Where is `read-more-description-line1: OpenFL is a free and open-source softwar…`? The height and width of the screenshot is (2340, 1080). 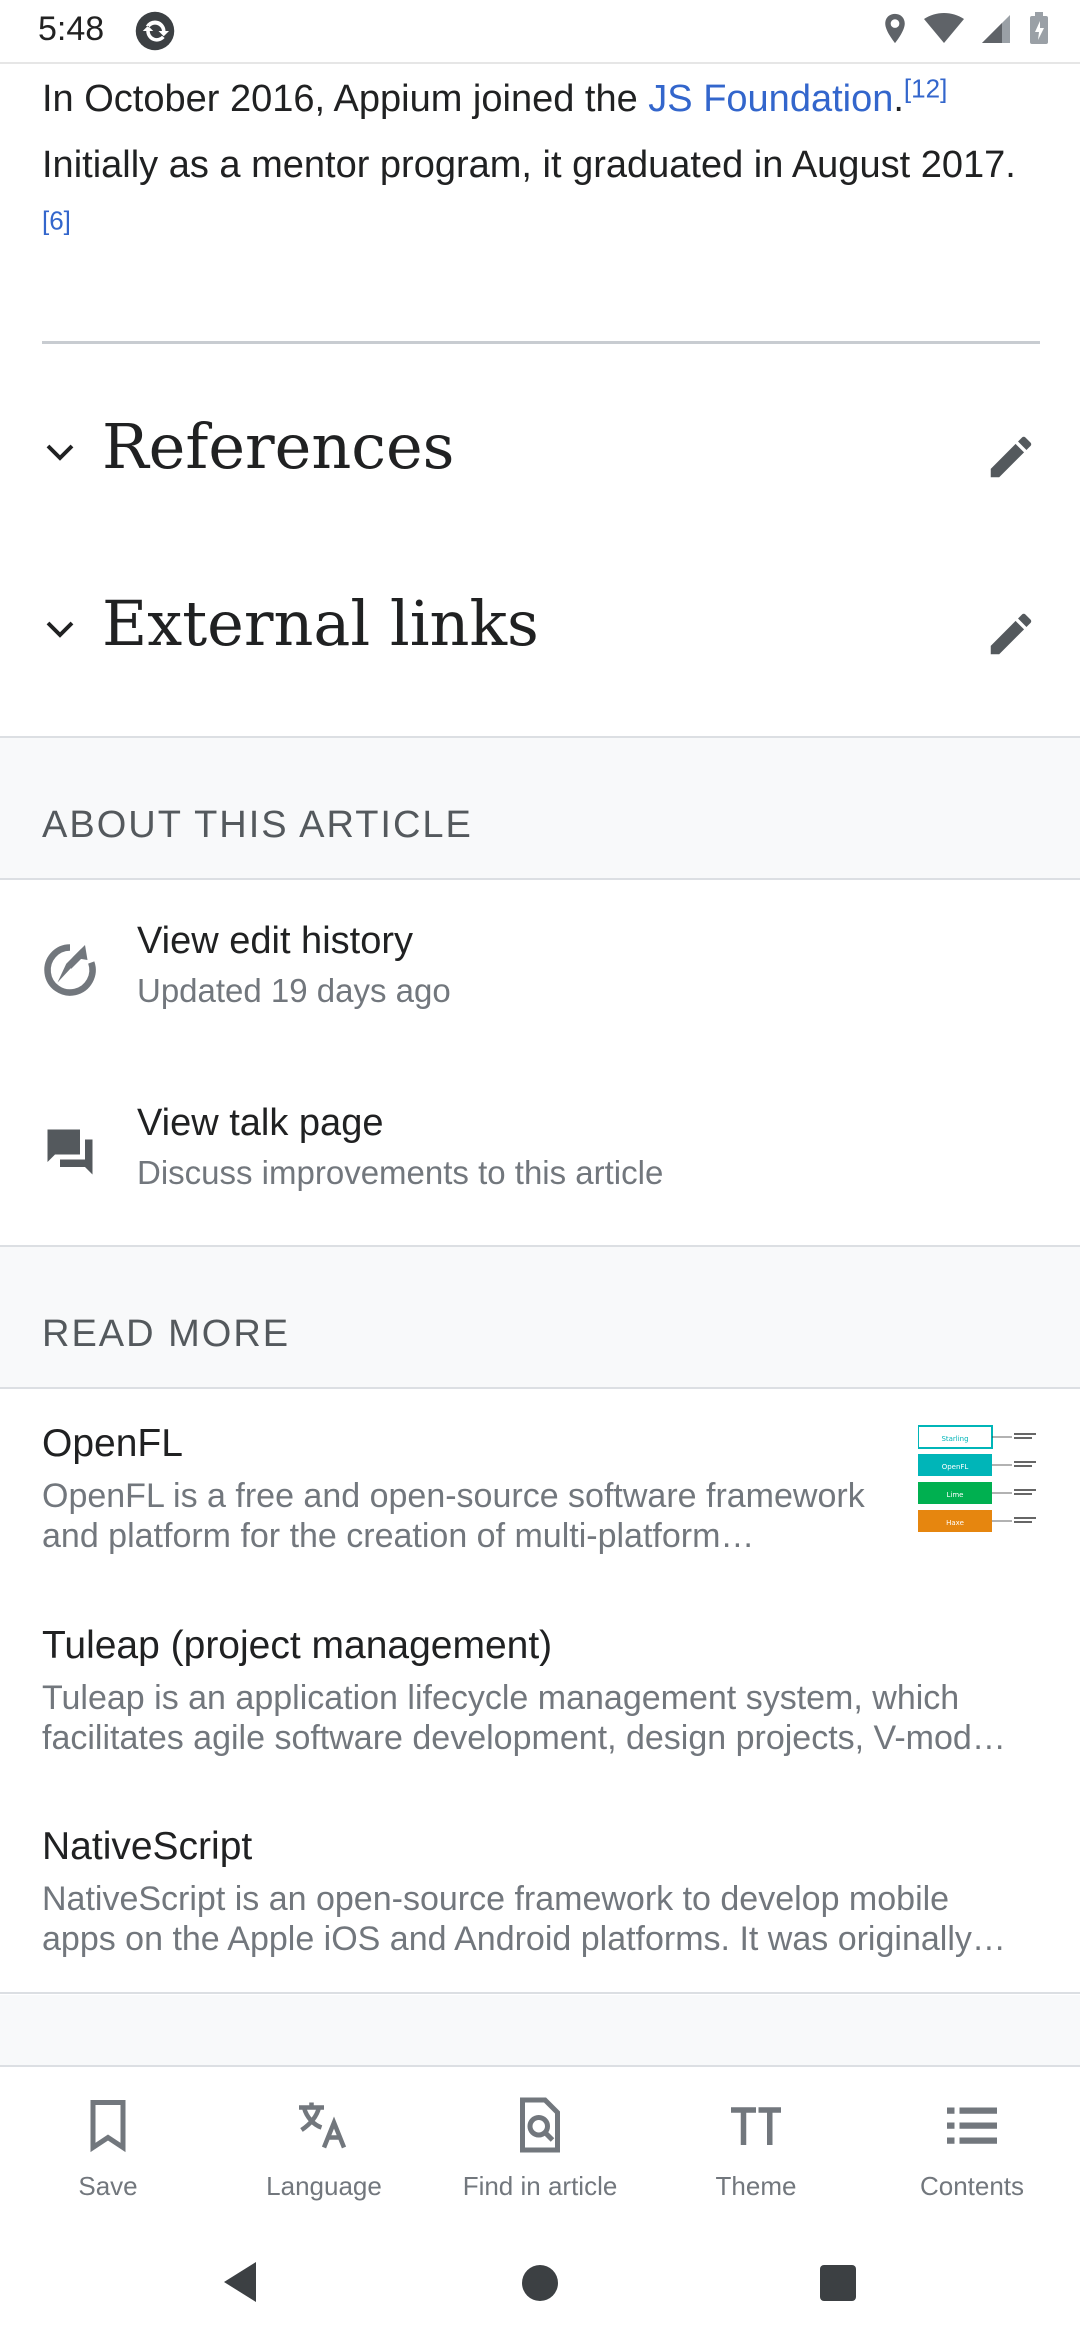 read-more-description-line1: OpenFL is a free and open-source softwar… is located at coordinates (453, 1496).